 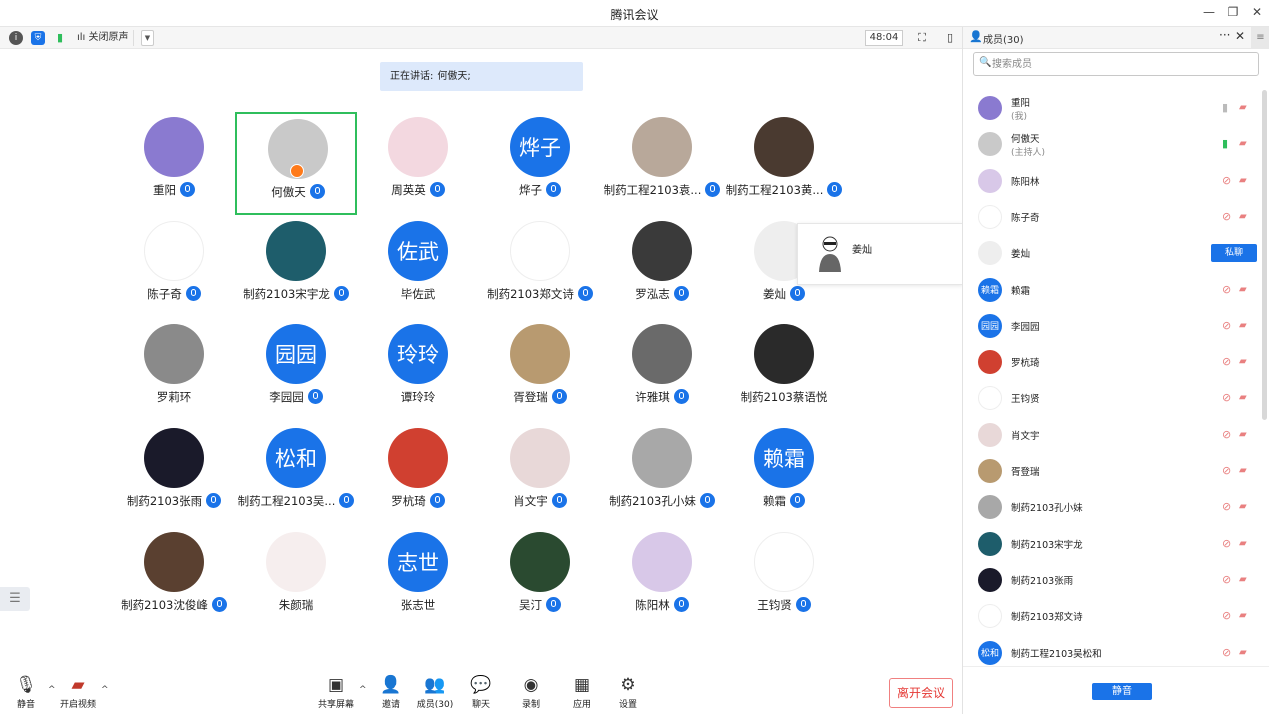 What do you see at coordinates (1111, 253) in the screenshot?
I see `member-list-item: 姜灿 私聊` at bounding box center [1111, 253].